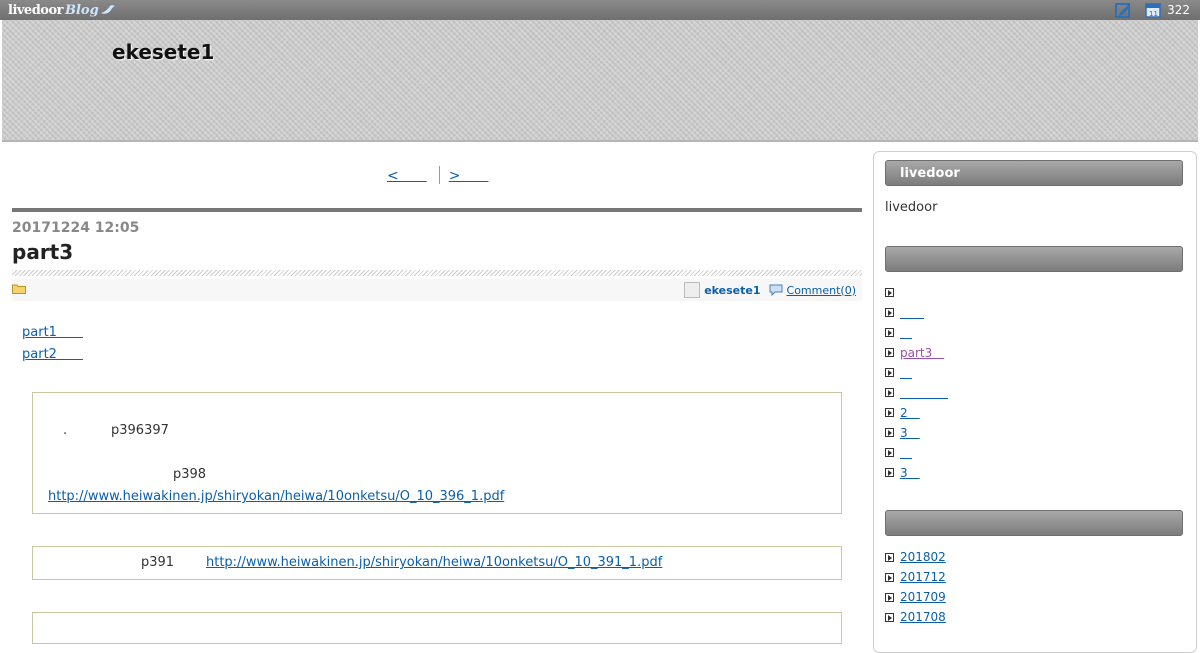 The width and height of the screenshot is (1200, 653). Describe the element at coordinates (81, 10) in the screenshot. I see `logo-subtext: Blog` at that location.